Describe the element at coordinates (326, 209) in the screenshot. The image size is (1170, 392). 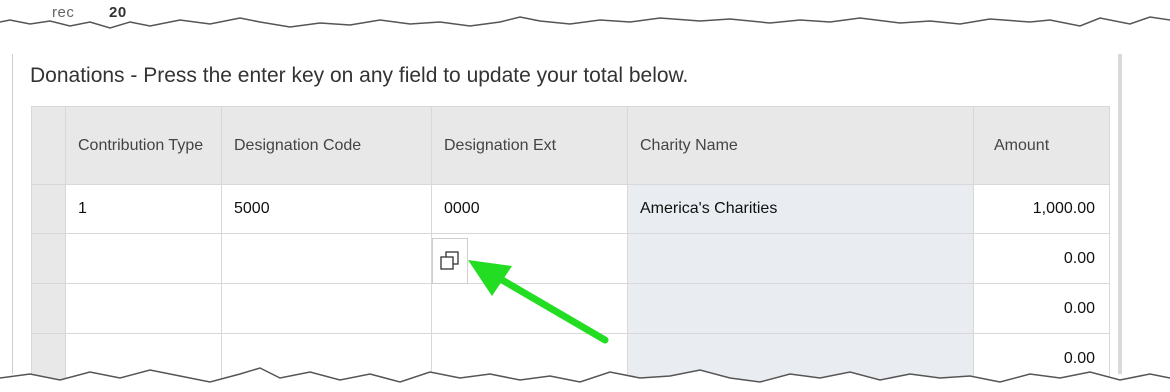
I see `designation-code-cell: 5000` at that location.